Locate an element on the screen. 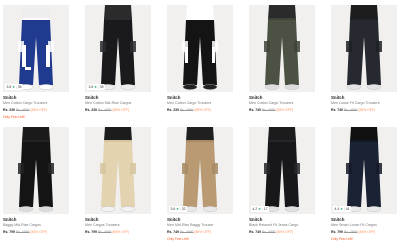  rating-badge: 3.6 ★ | 32 is located at coordinates (178, 209).